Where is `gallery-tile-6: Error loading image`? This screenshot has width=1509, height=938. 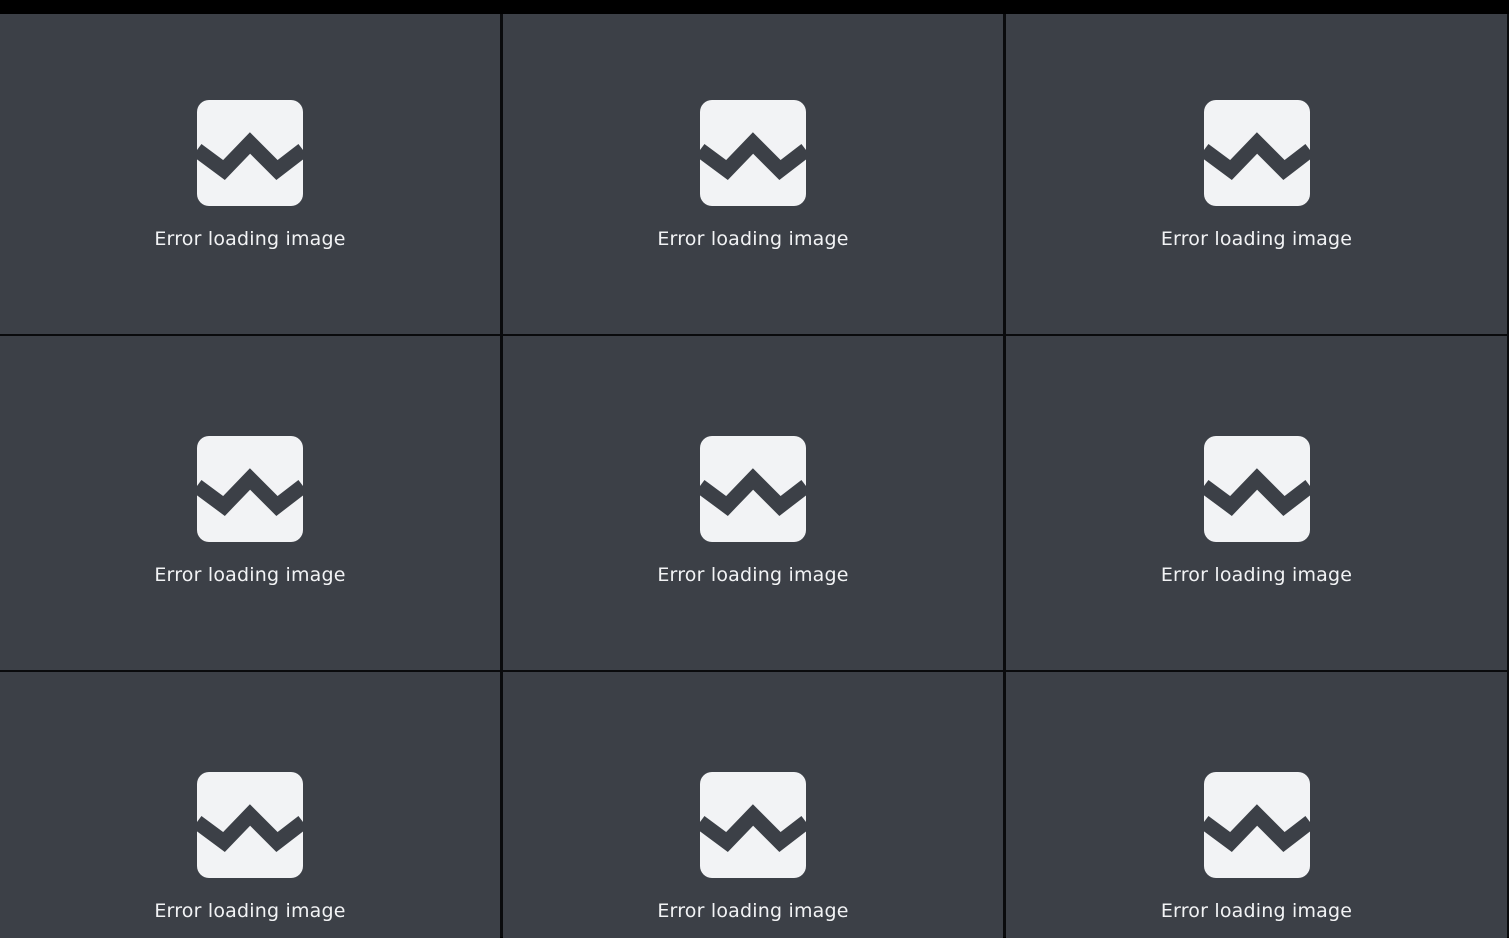 gallery-tile-6: Error loading image is located at coordinates (1256, 503).